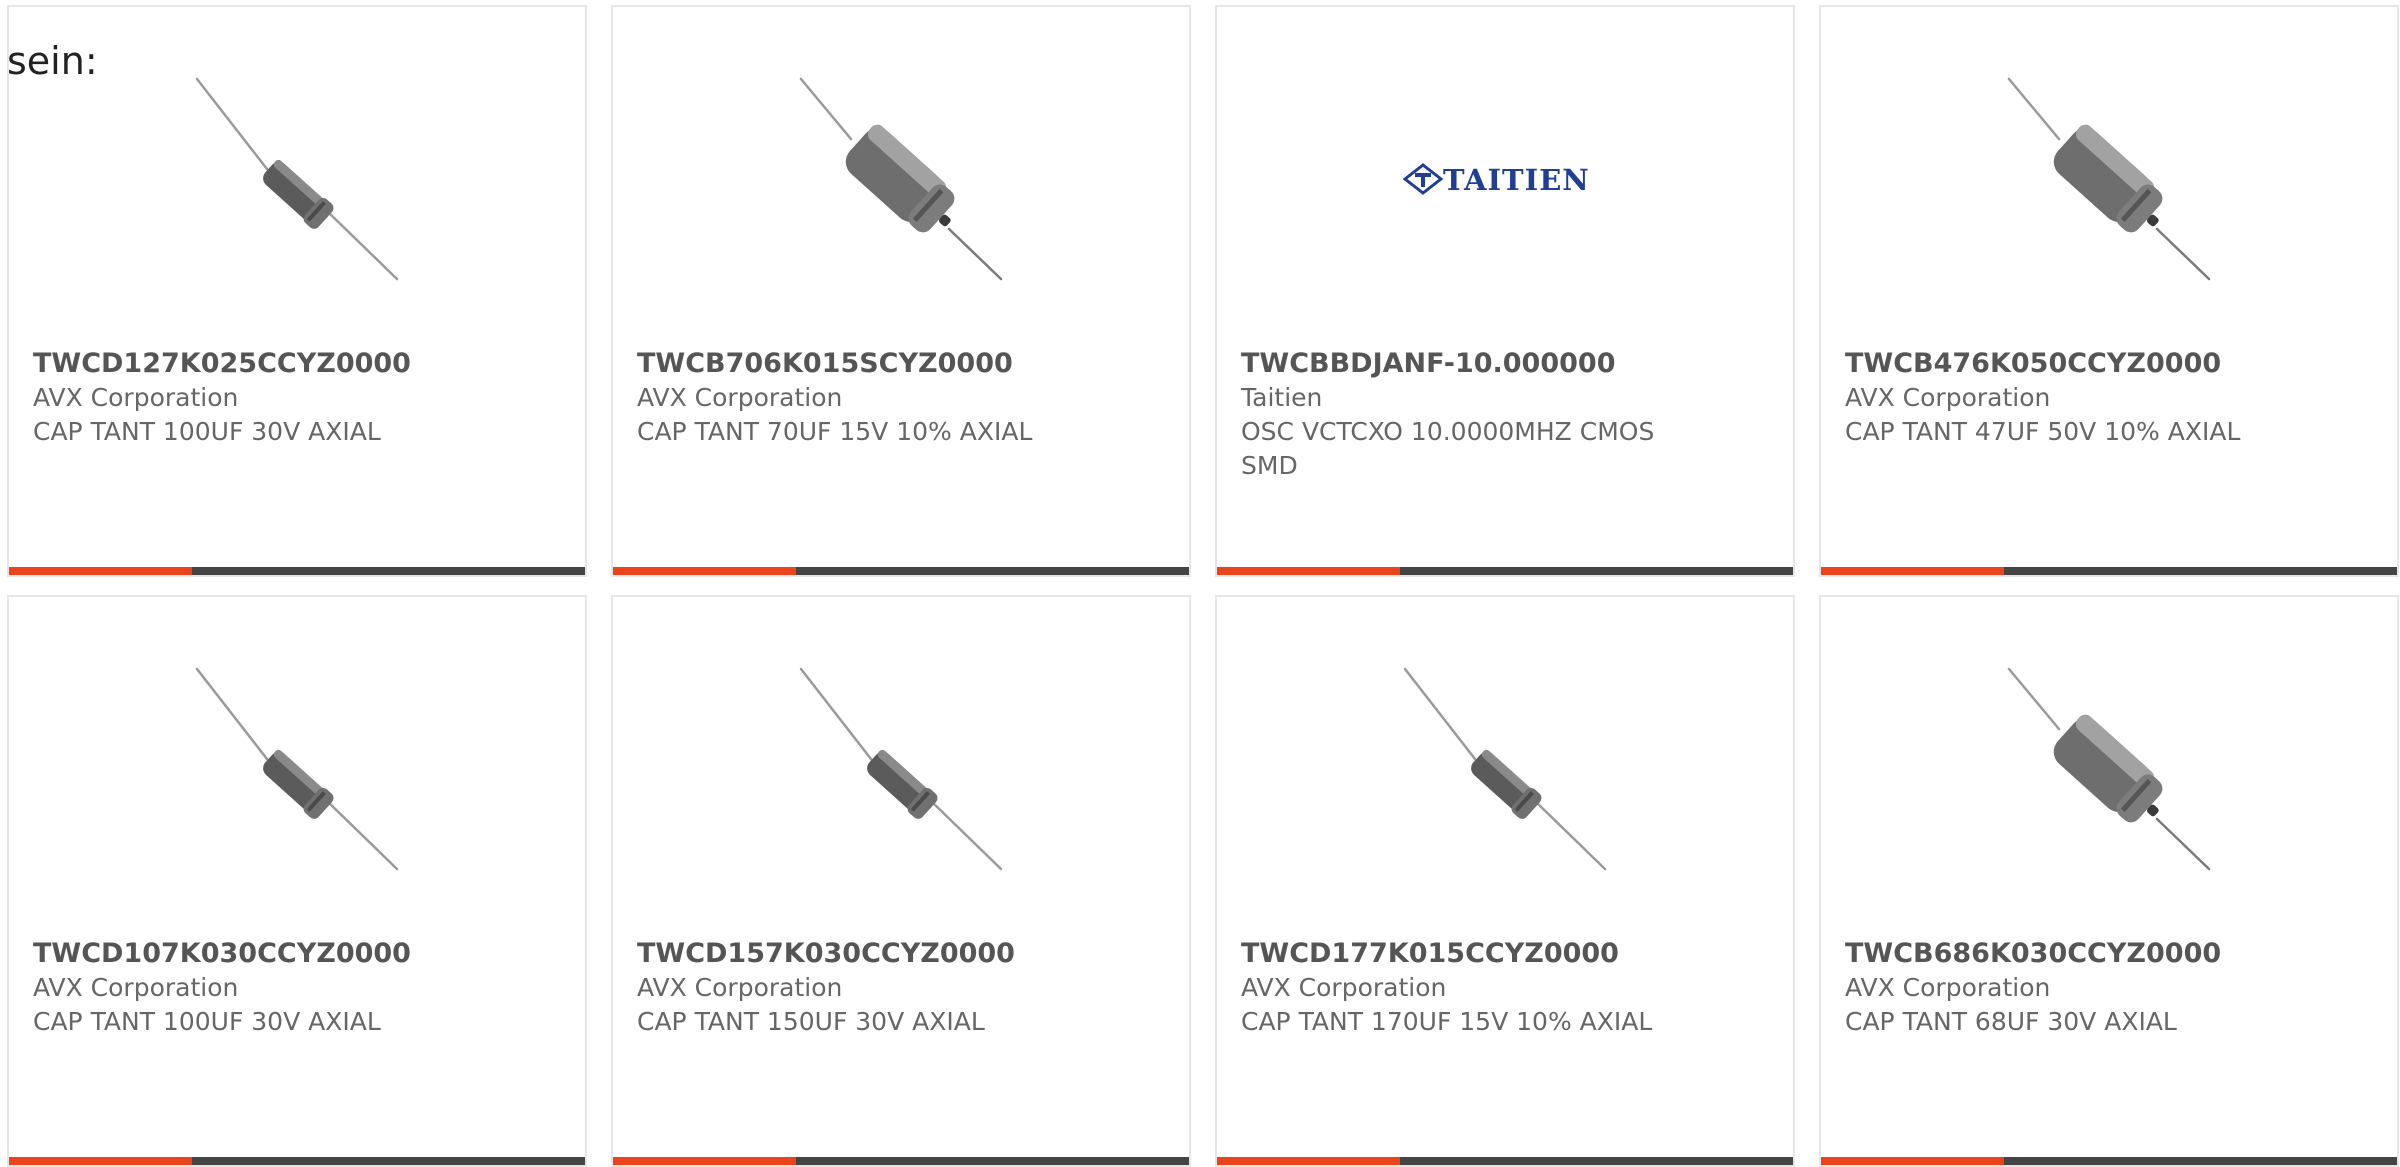  What do you see at coordinates (1447, 1021) in the screenshot?
I see `product-description: CAP TANT 170UF 15V 10% AXIAL` at bounding box center [1447, 1021].